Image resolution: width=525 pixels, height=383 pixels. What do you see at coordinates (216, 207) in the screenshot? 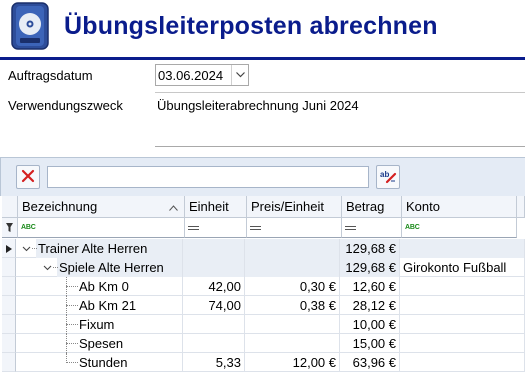
I see `column-header-einheit: Einheit` at bounding box center [216, 207].